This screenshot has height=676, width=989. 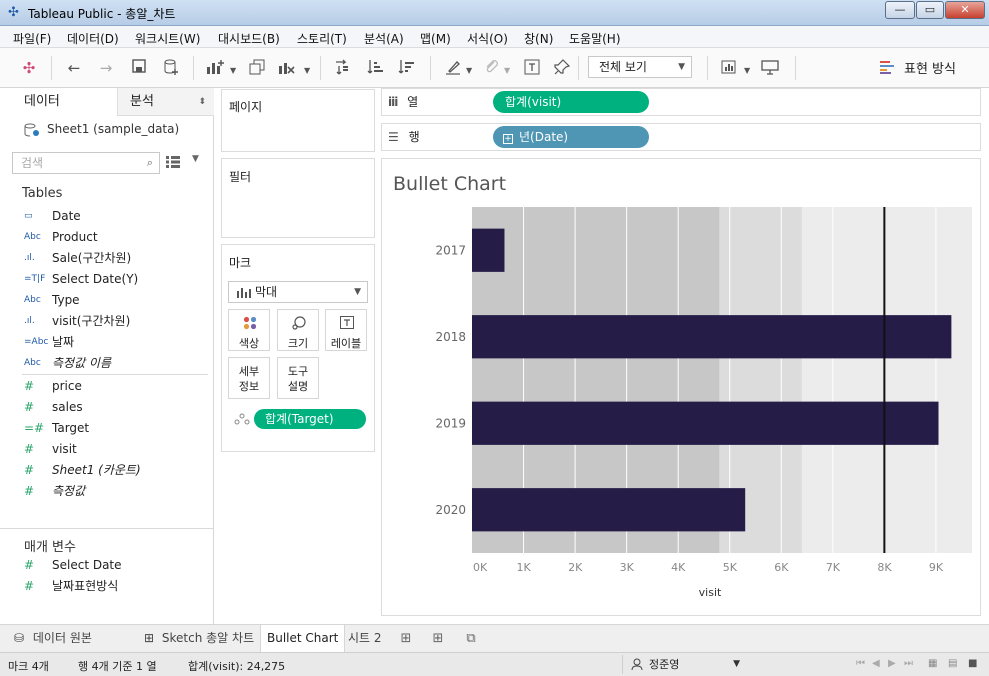 What do you see at coordinates (233, 70) in the screenshot?
I see `new-worksheet-dropdown-icon: ▼` at bounding box center [233, 70].